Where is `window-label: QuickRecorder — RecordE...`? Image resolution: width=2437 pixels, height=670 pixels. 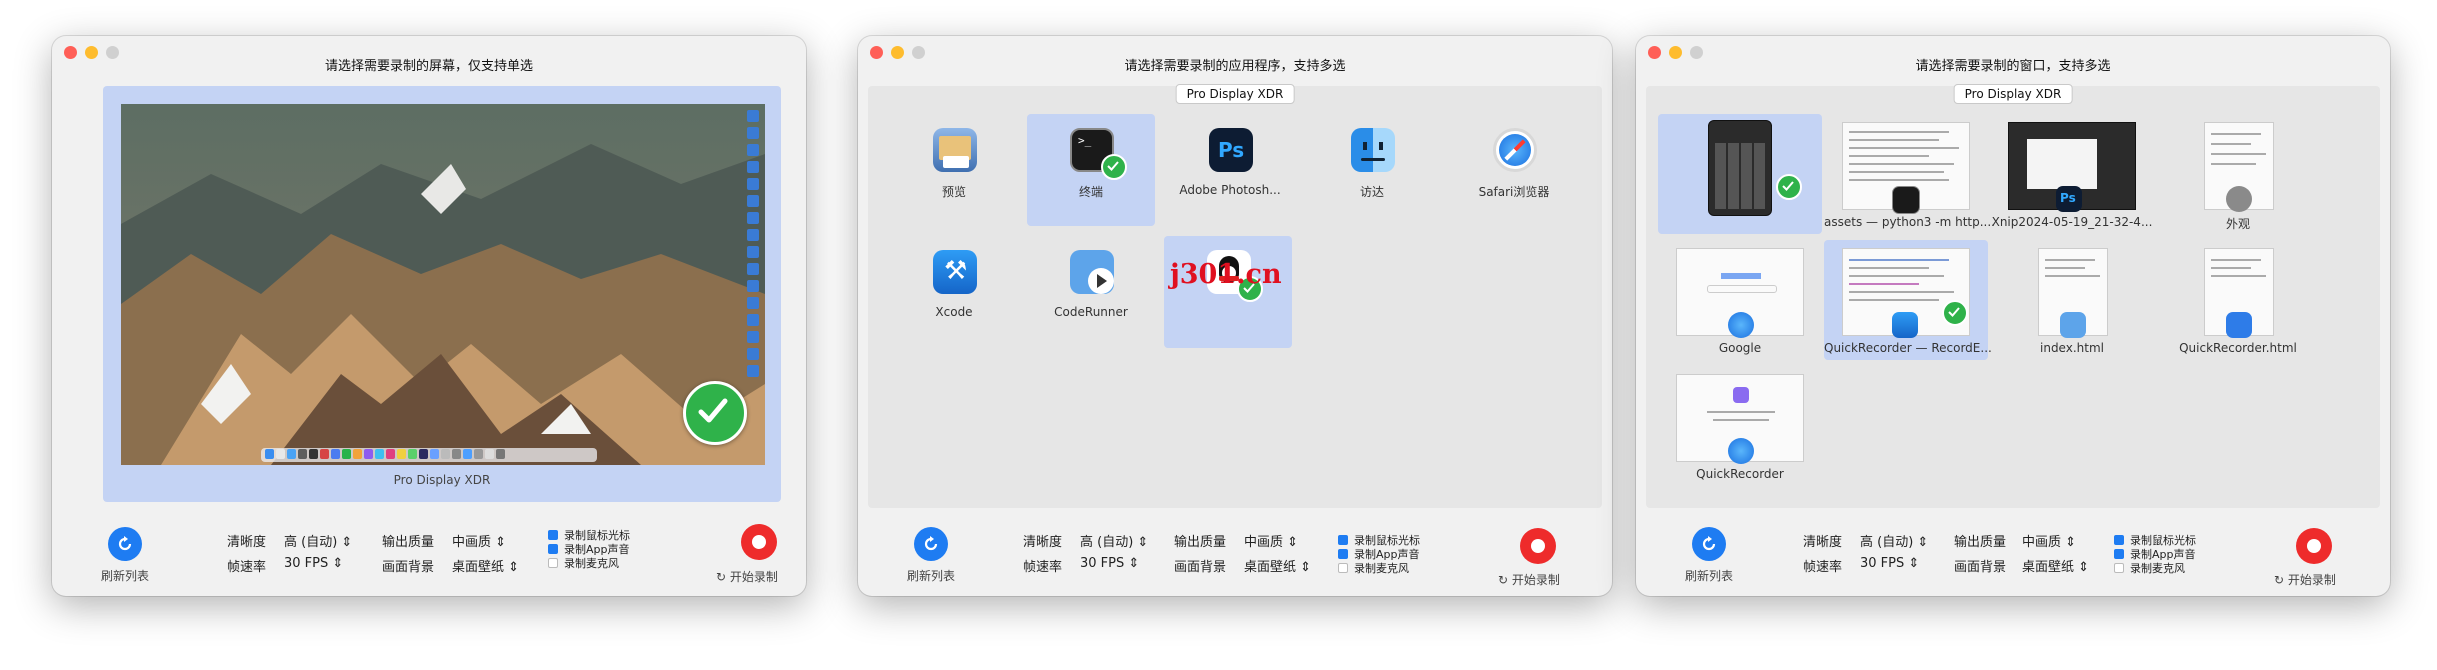
window-label: QuickRecorder — RecordE... is located at coordinates (1908, 348).